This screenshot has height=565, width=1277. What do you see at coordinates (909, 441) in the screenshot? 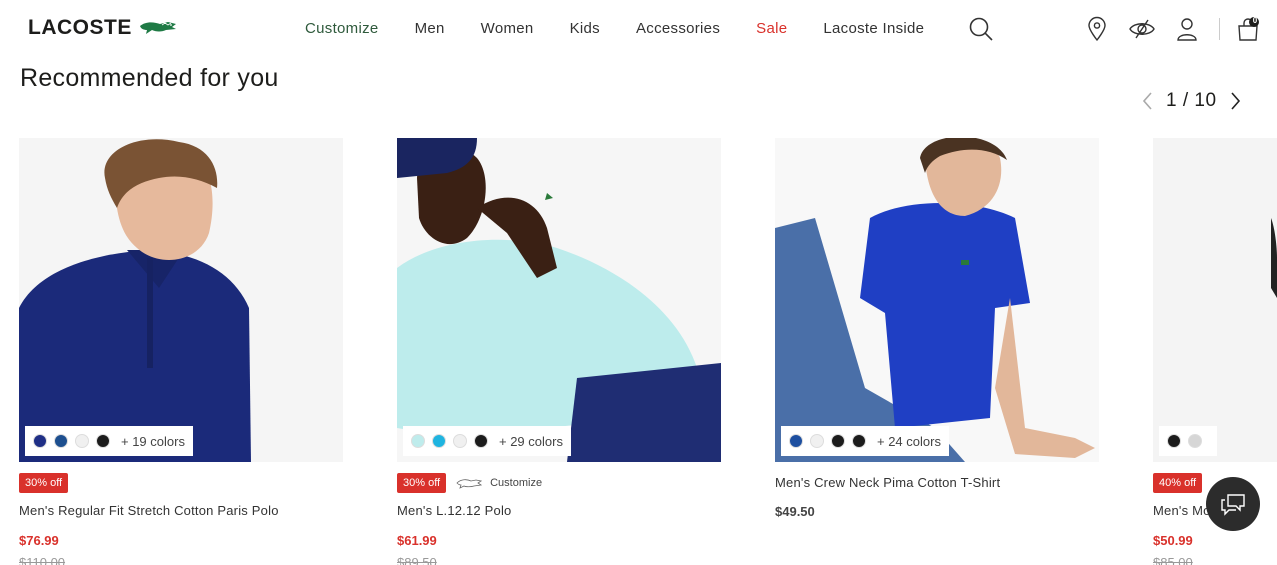
I see `more-colors-link: + 24 colors` at bounding box center [909, 441].